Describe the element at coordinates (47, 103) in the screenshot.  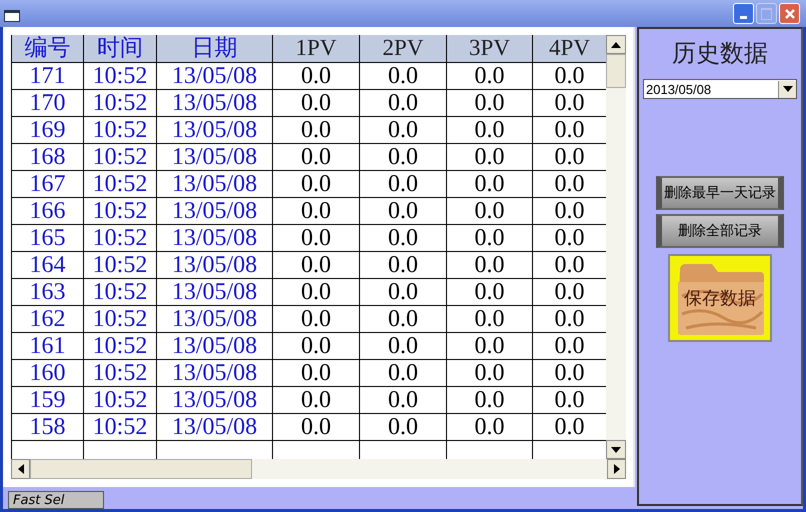
I see `table-cell: 170` at that location.